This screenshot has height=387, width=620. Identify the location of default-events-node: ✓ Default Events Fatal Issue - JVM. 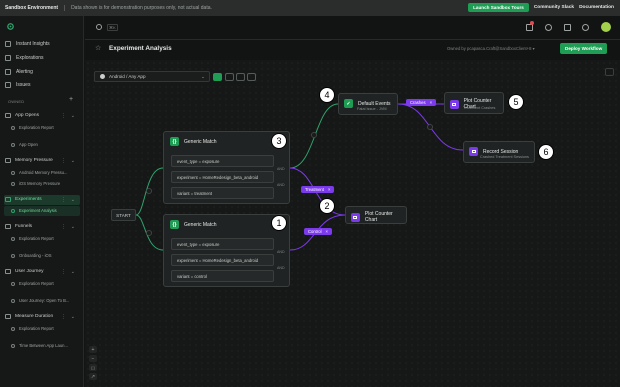
(368, 104).